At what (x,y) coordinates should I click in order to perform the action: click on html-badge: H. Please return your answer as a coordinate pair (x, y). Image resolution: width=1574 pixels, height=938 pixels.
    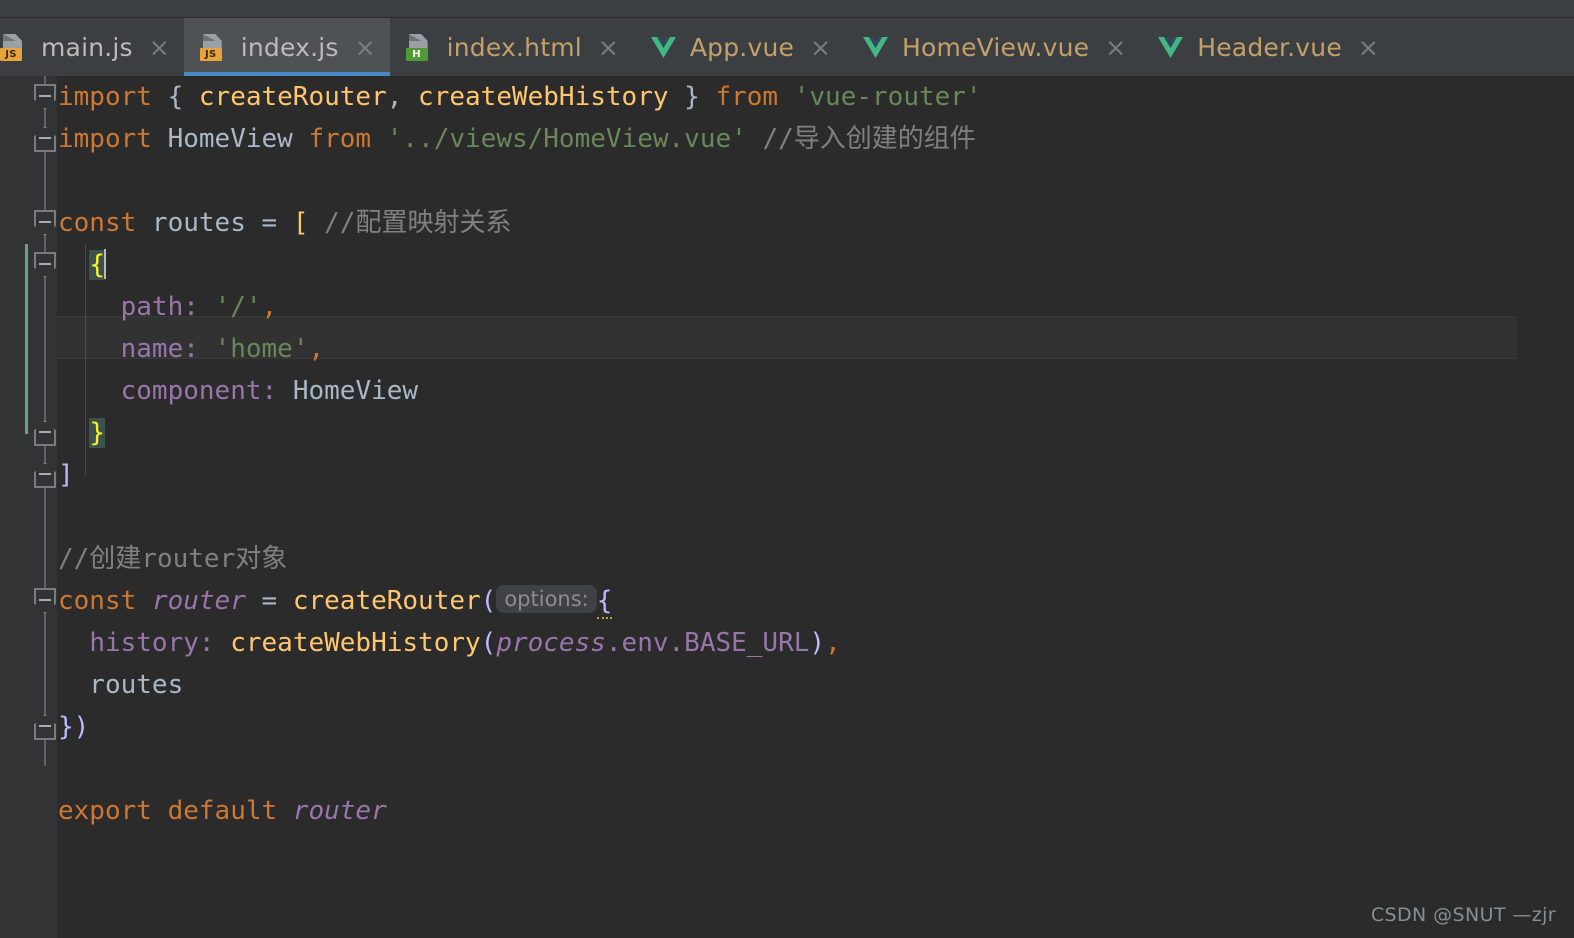
    Looking at the image, I should click on (416, 54).